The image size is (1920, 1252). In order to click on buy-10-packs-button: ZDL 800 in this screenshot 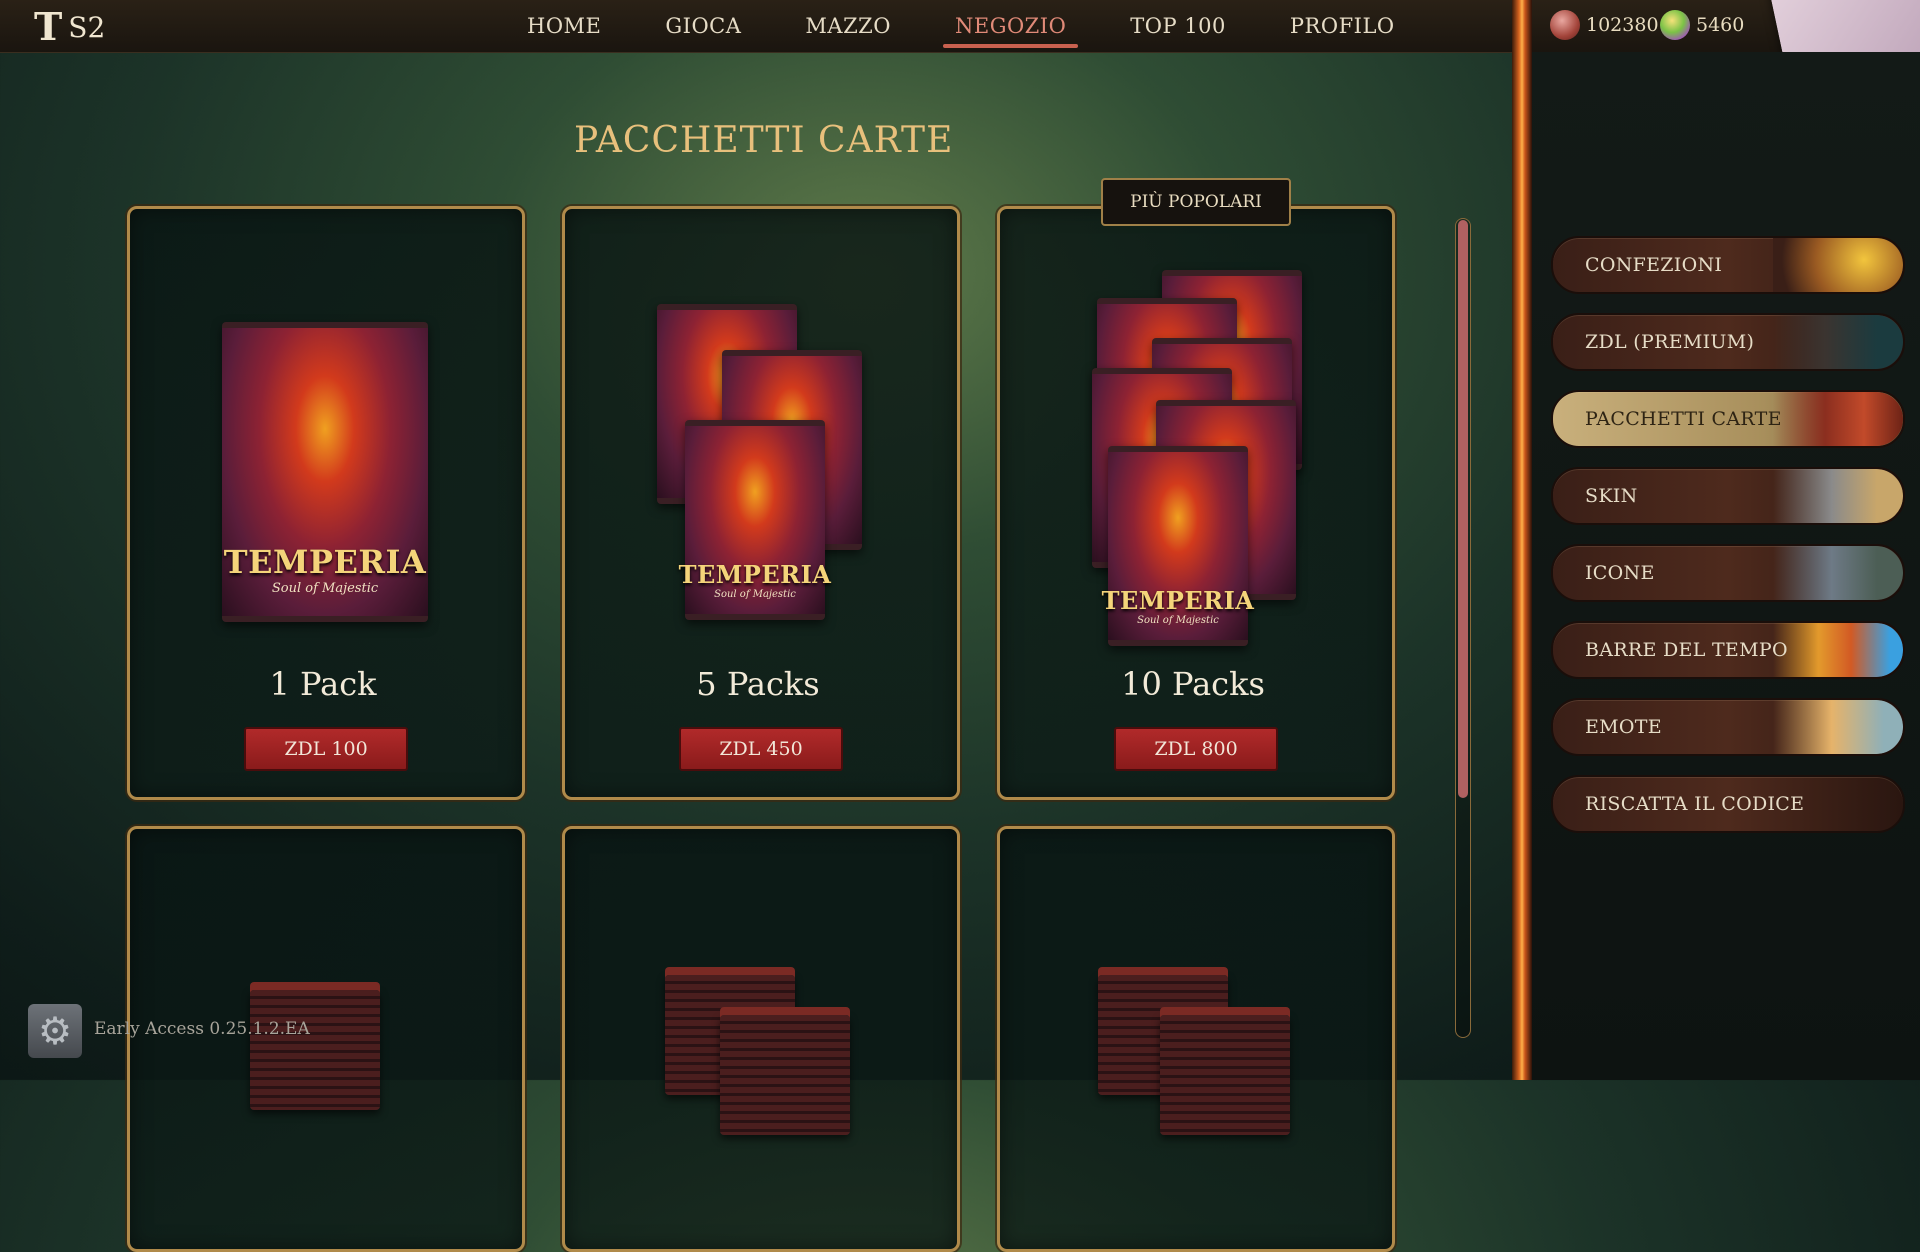, I will do `click(1196, 749)`.